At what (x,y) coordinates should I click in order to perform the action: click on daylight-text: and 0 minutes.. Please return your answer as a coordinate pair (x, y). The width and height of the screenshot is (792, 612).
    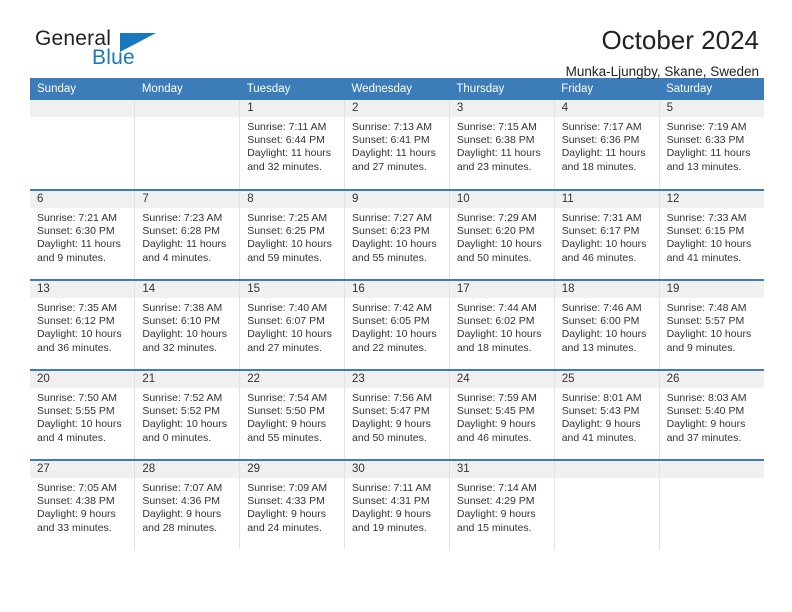
    Looking at the image, I should click on (177, 437).